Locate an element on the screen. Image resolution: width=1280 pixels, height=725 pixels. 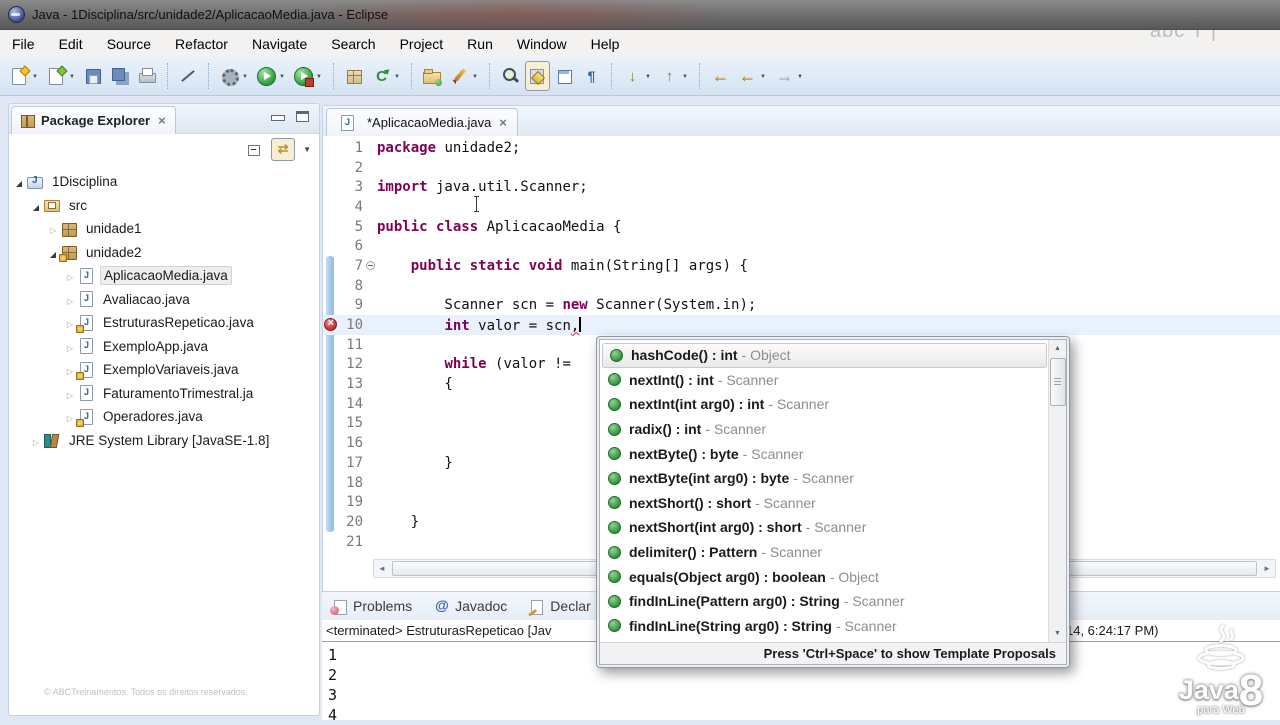
tab-javadoc: Javadoc is located at coordinates (470, 606).